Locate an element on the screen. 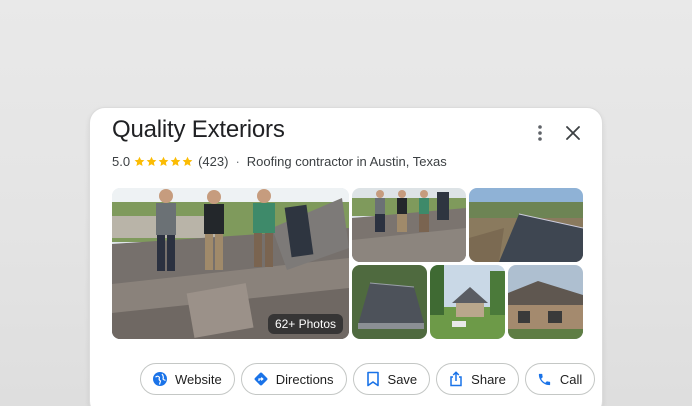 This screenshot has height=406, width=692. close-icon is located at coordinates (573, 133).